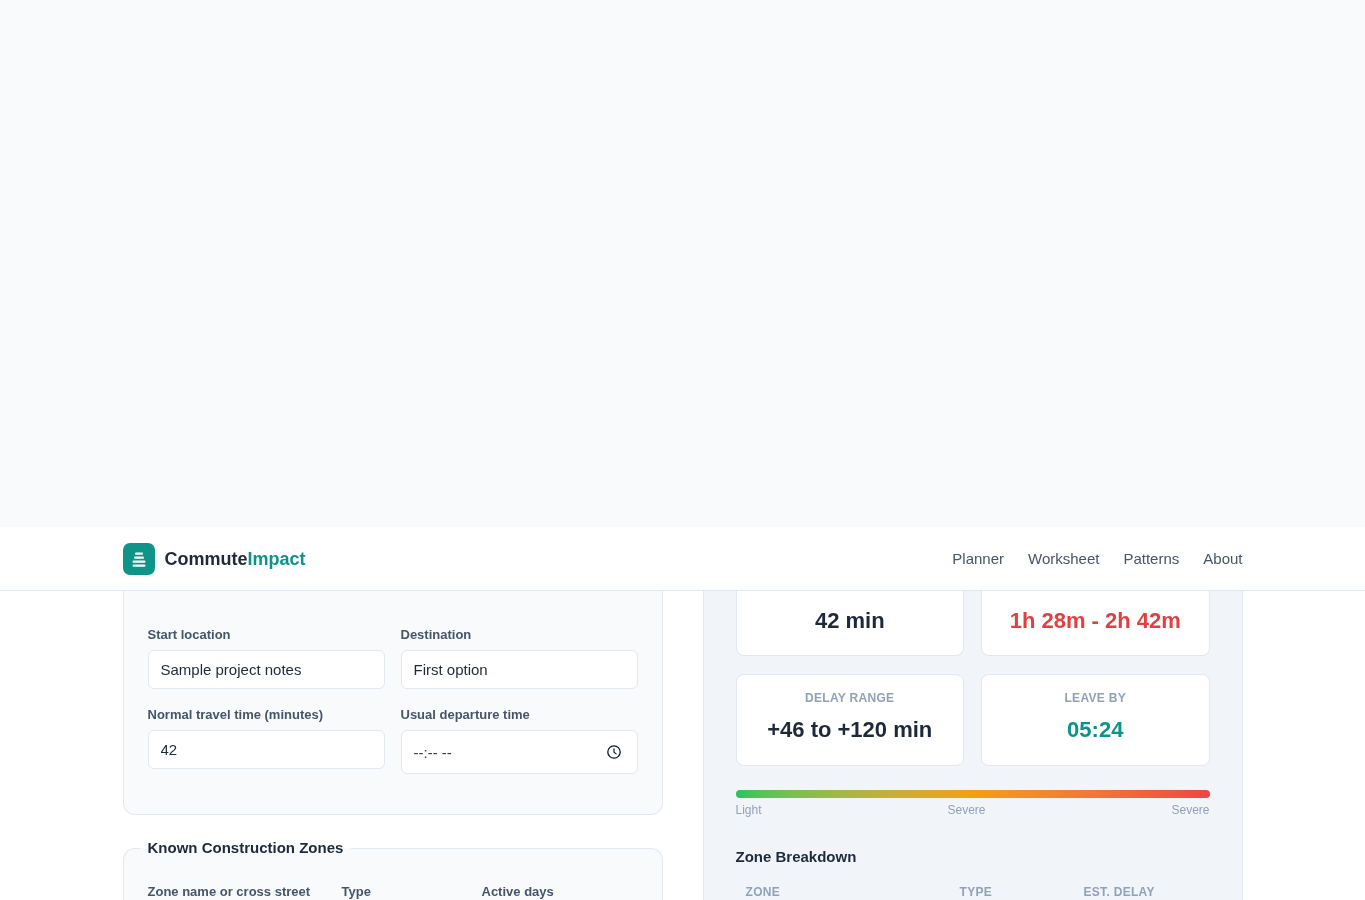 This screenshot has width=1365, height=900. I want to click on field-label: Type, so click(356, 891).